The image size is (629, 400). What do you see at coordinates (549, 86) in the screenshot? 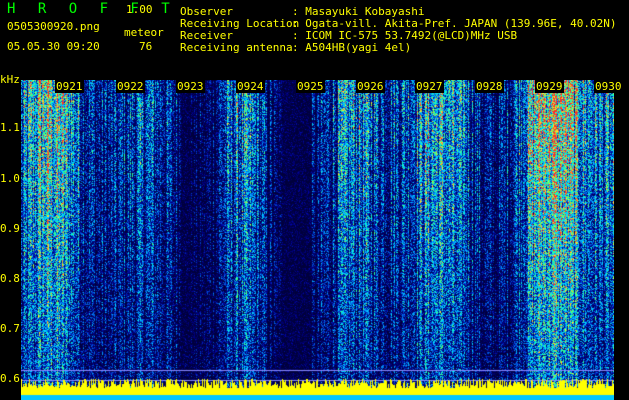
I see `x-tick: 0929` at bounding box center [549, 86].